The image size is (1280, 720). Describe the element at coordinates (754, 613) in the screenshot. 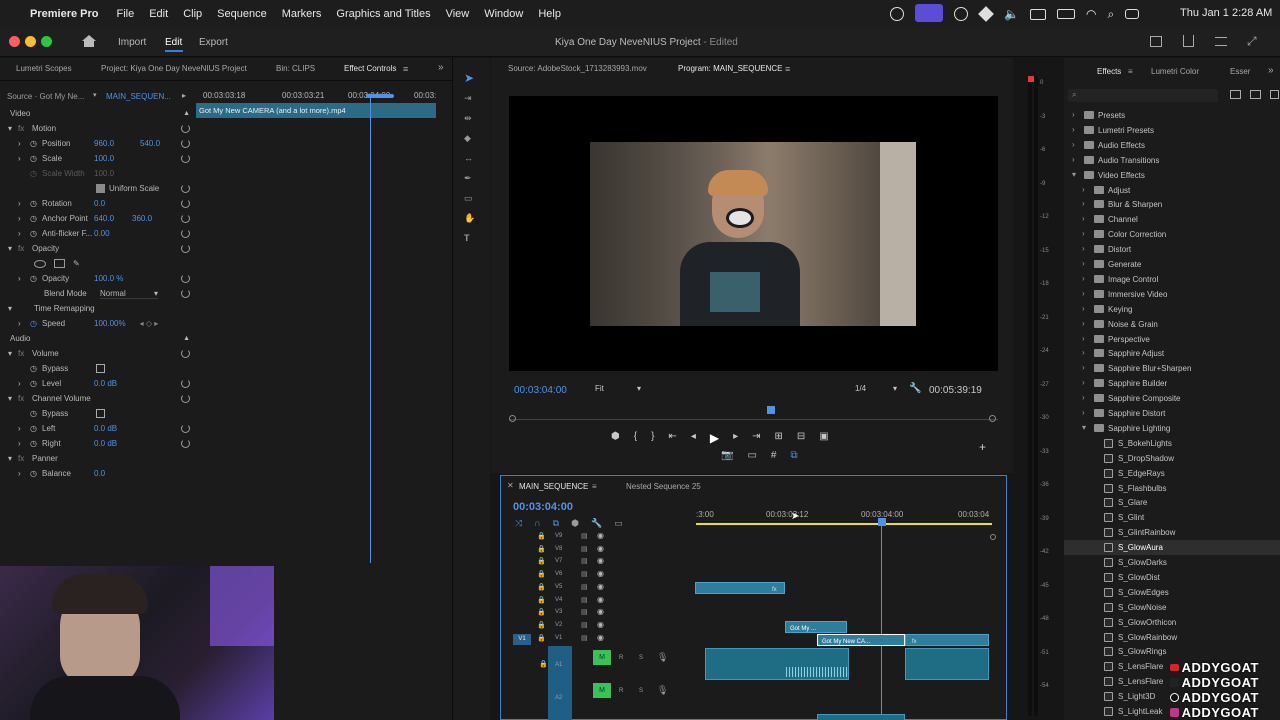

I see `video-track-row: 🔒 V3 ▤ ◉` at that location.